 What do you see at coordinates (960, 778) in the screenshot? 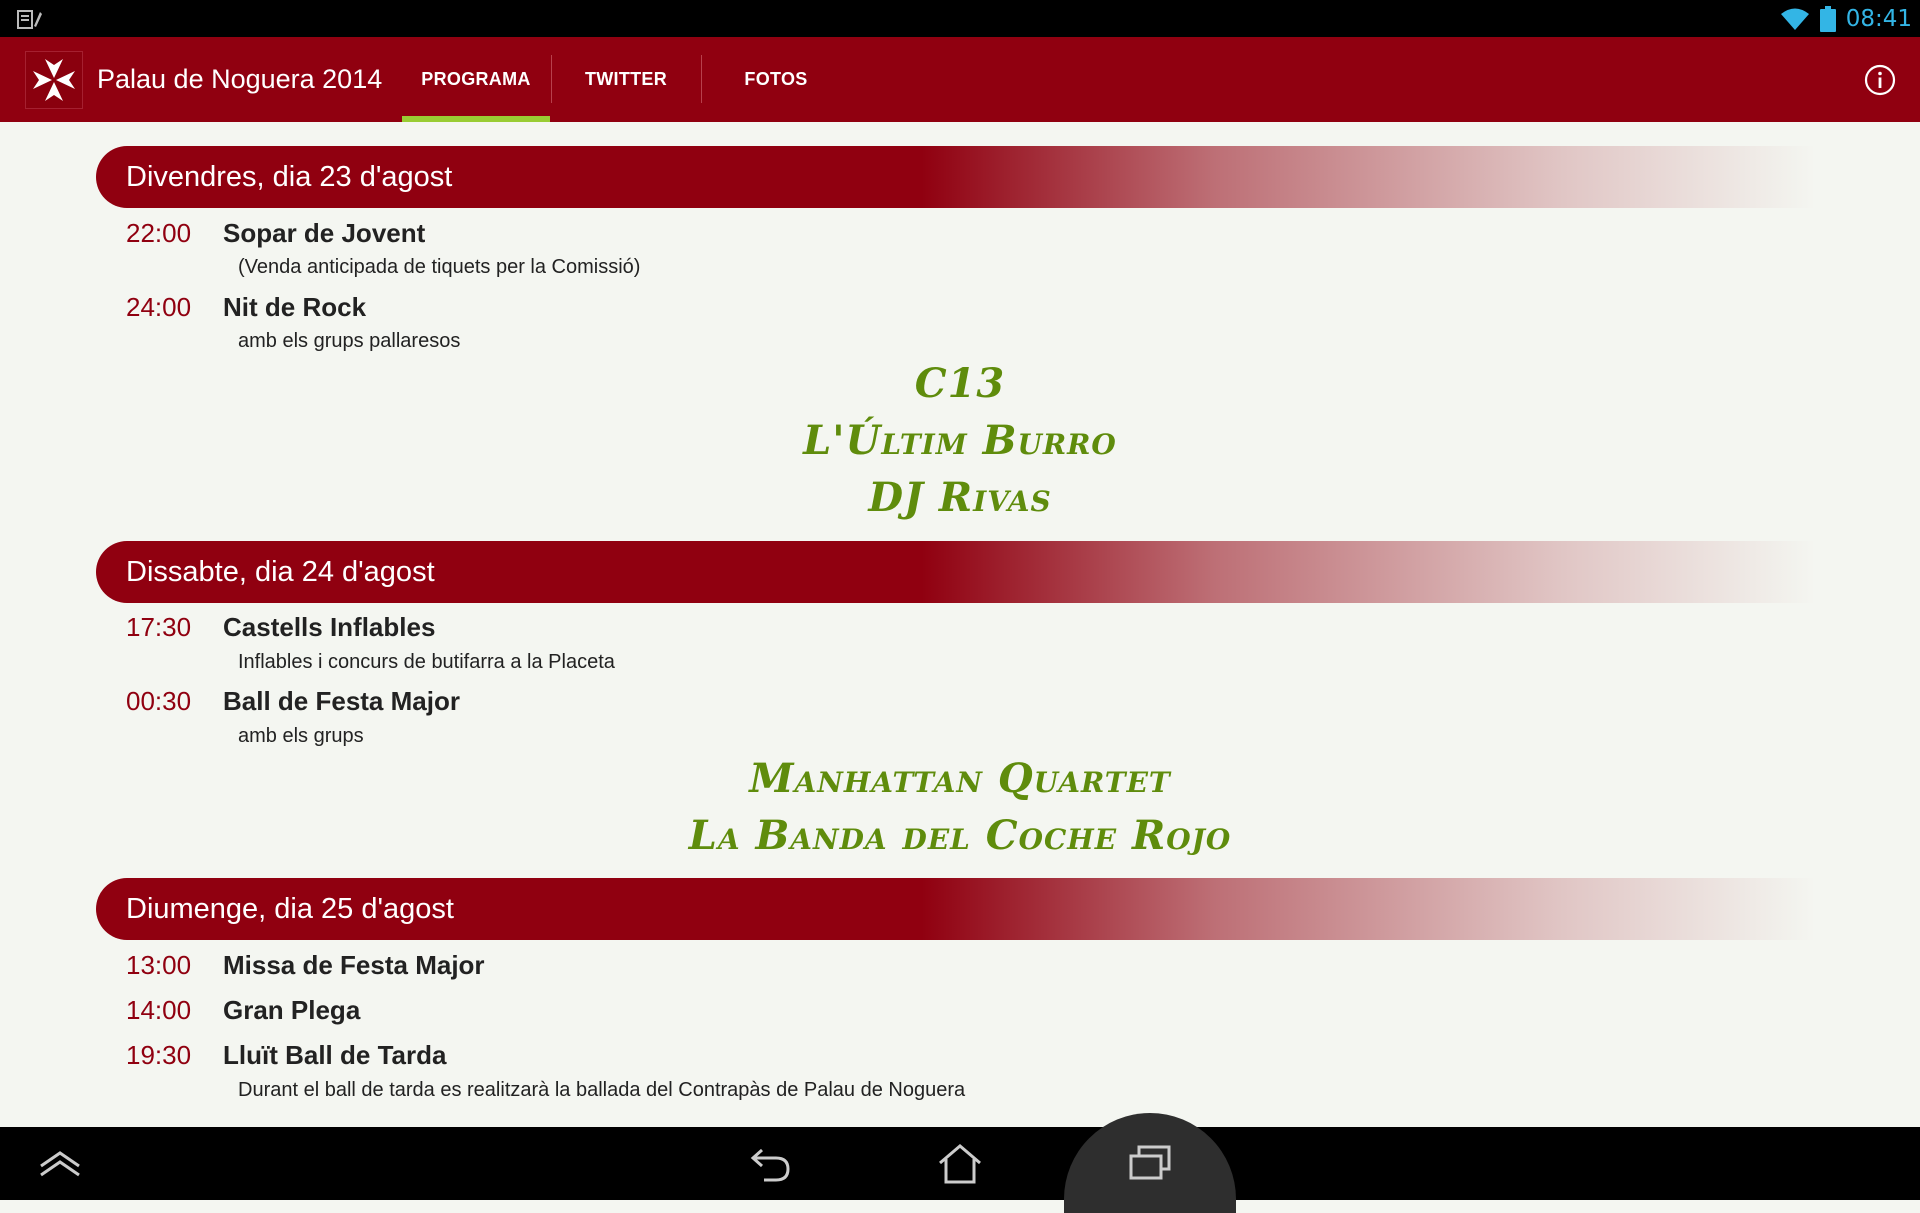
I see `band-name: Manhattan Quartet` at bounding box center [960, 778].